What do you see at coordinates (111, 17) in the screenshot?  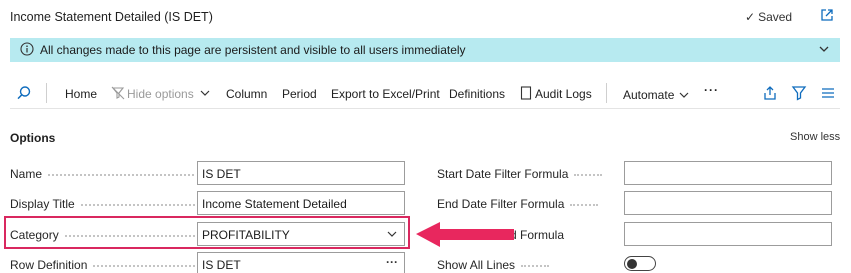 I see `page-title: Income Statement Detailed (IS DET)` at bounding box center [111, 17].